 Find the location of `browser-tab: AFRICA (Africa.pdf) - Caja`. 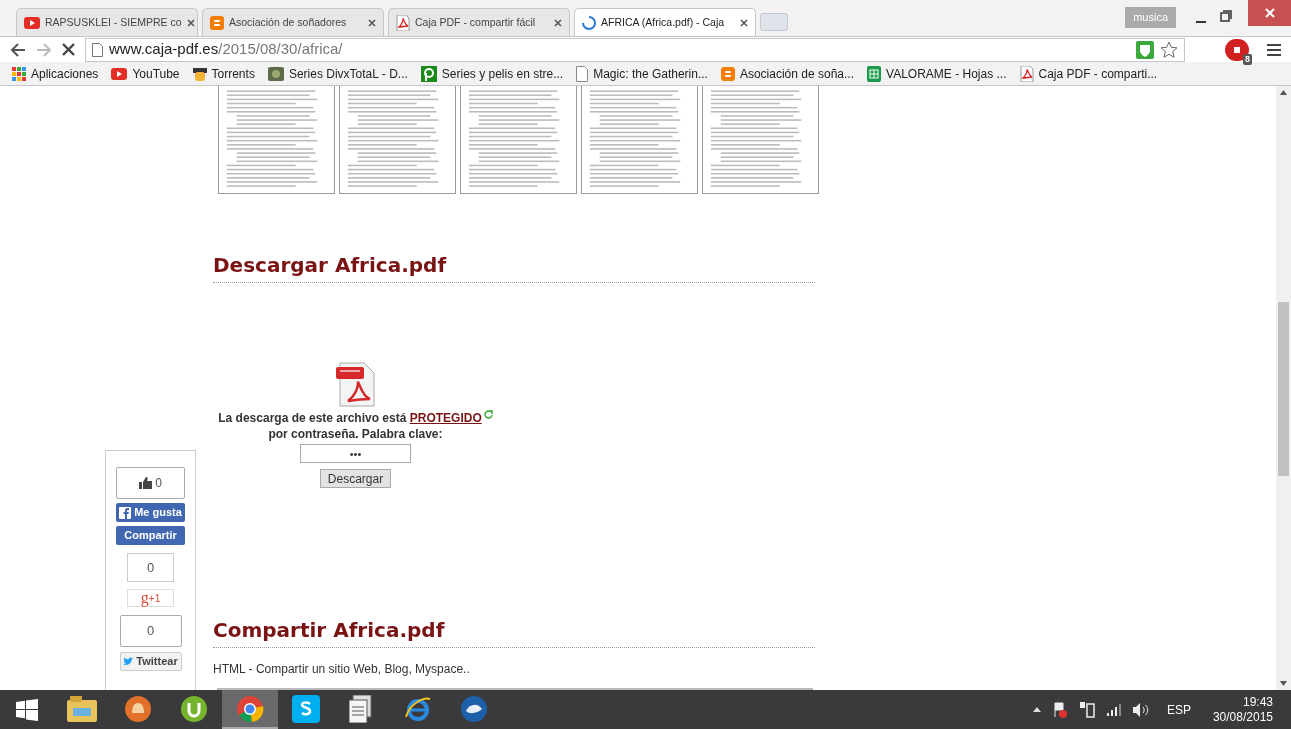

browser-tab: AFRICA (Africa.pdf) - Caja is located at coordinates (665, 22).